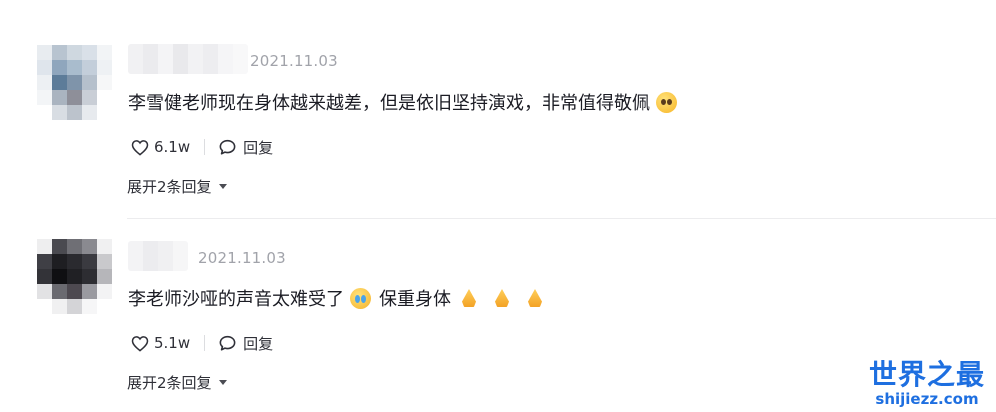 The height and width of the screenshot is (412, 996). I want to click on comment-text: 李雪健老师现在身体越来越差，但是依旧坚持演戏，非常值得敬佩, so click(402, 102).